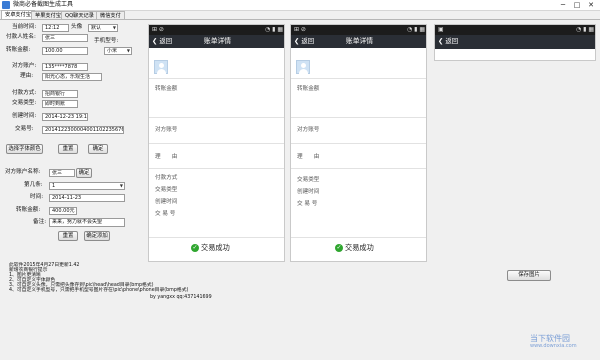  What do you see at coordinates (65, 51) in the screenshot?
I see `amount-input: 100.00` at bounding box center [65, 51].